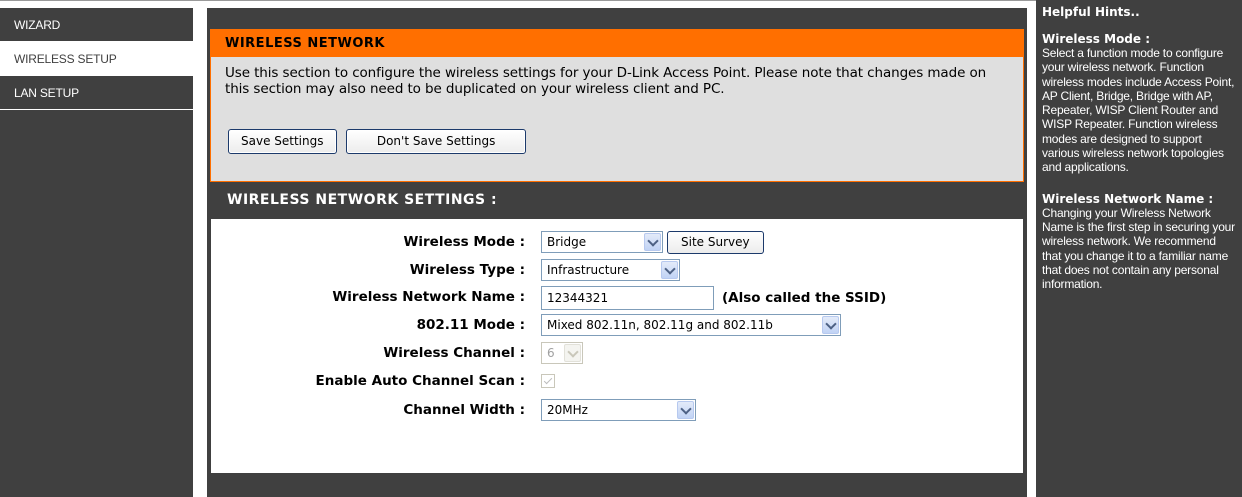 This screenshot has height=497, width=1242. I want to click on auto-channel-field, so click(548, 380).